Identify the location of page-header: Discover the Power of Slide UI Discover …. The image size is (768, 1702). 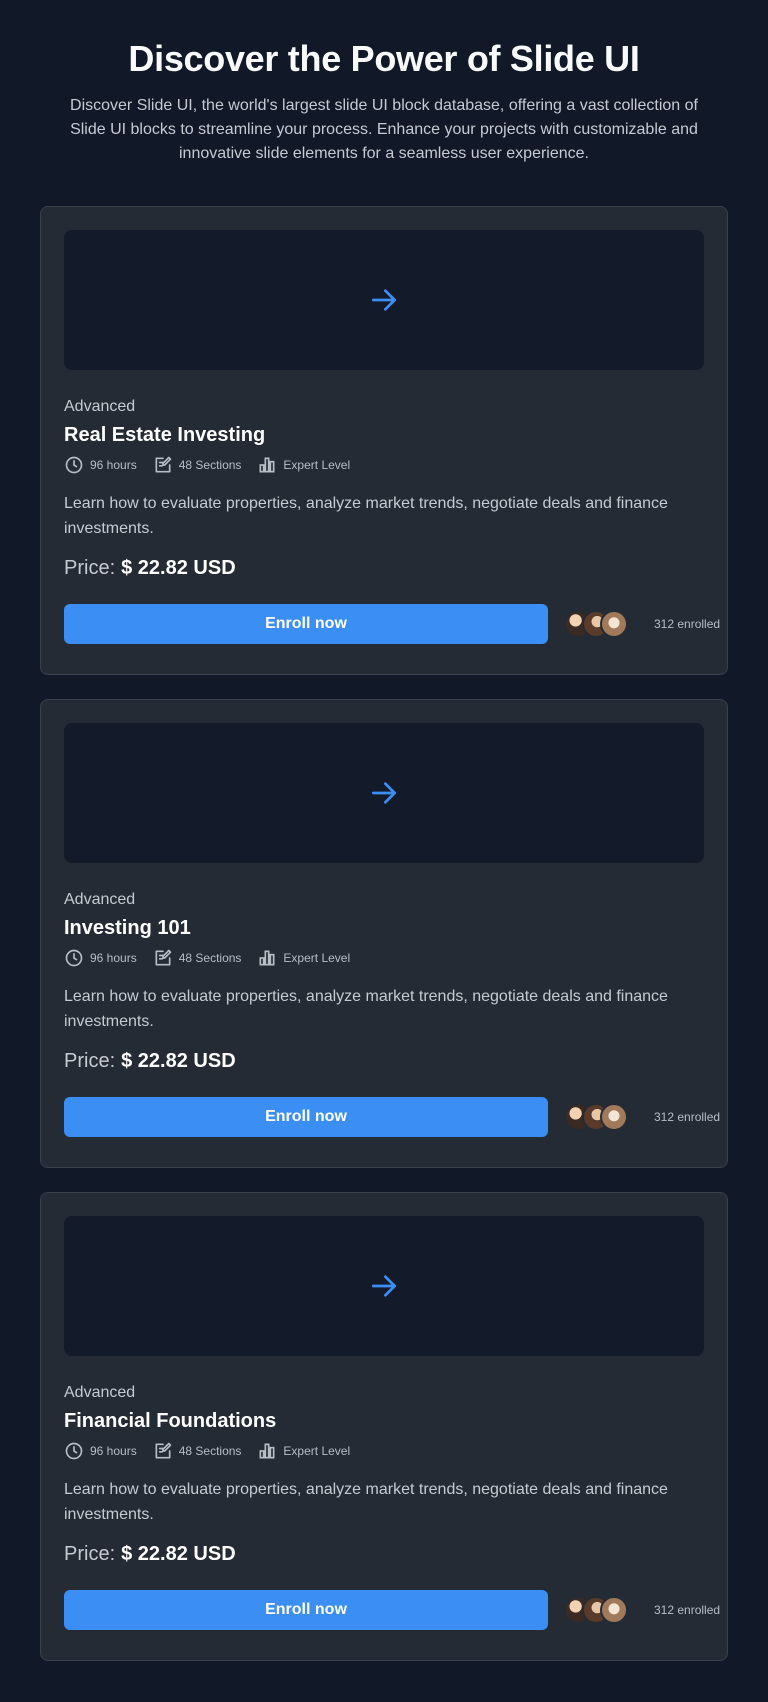
(384, 83).